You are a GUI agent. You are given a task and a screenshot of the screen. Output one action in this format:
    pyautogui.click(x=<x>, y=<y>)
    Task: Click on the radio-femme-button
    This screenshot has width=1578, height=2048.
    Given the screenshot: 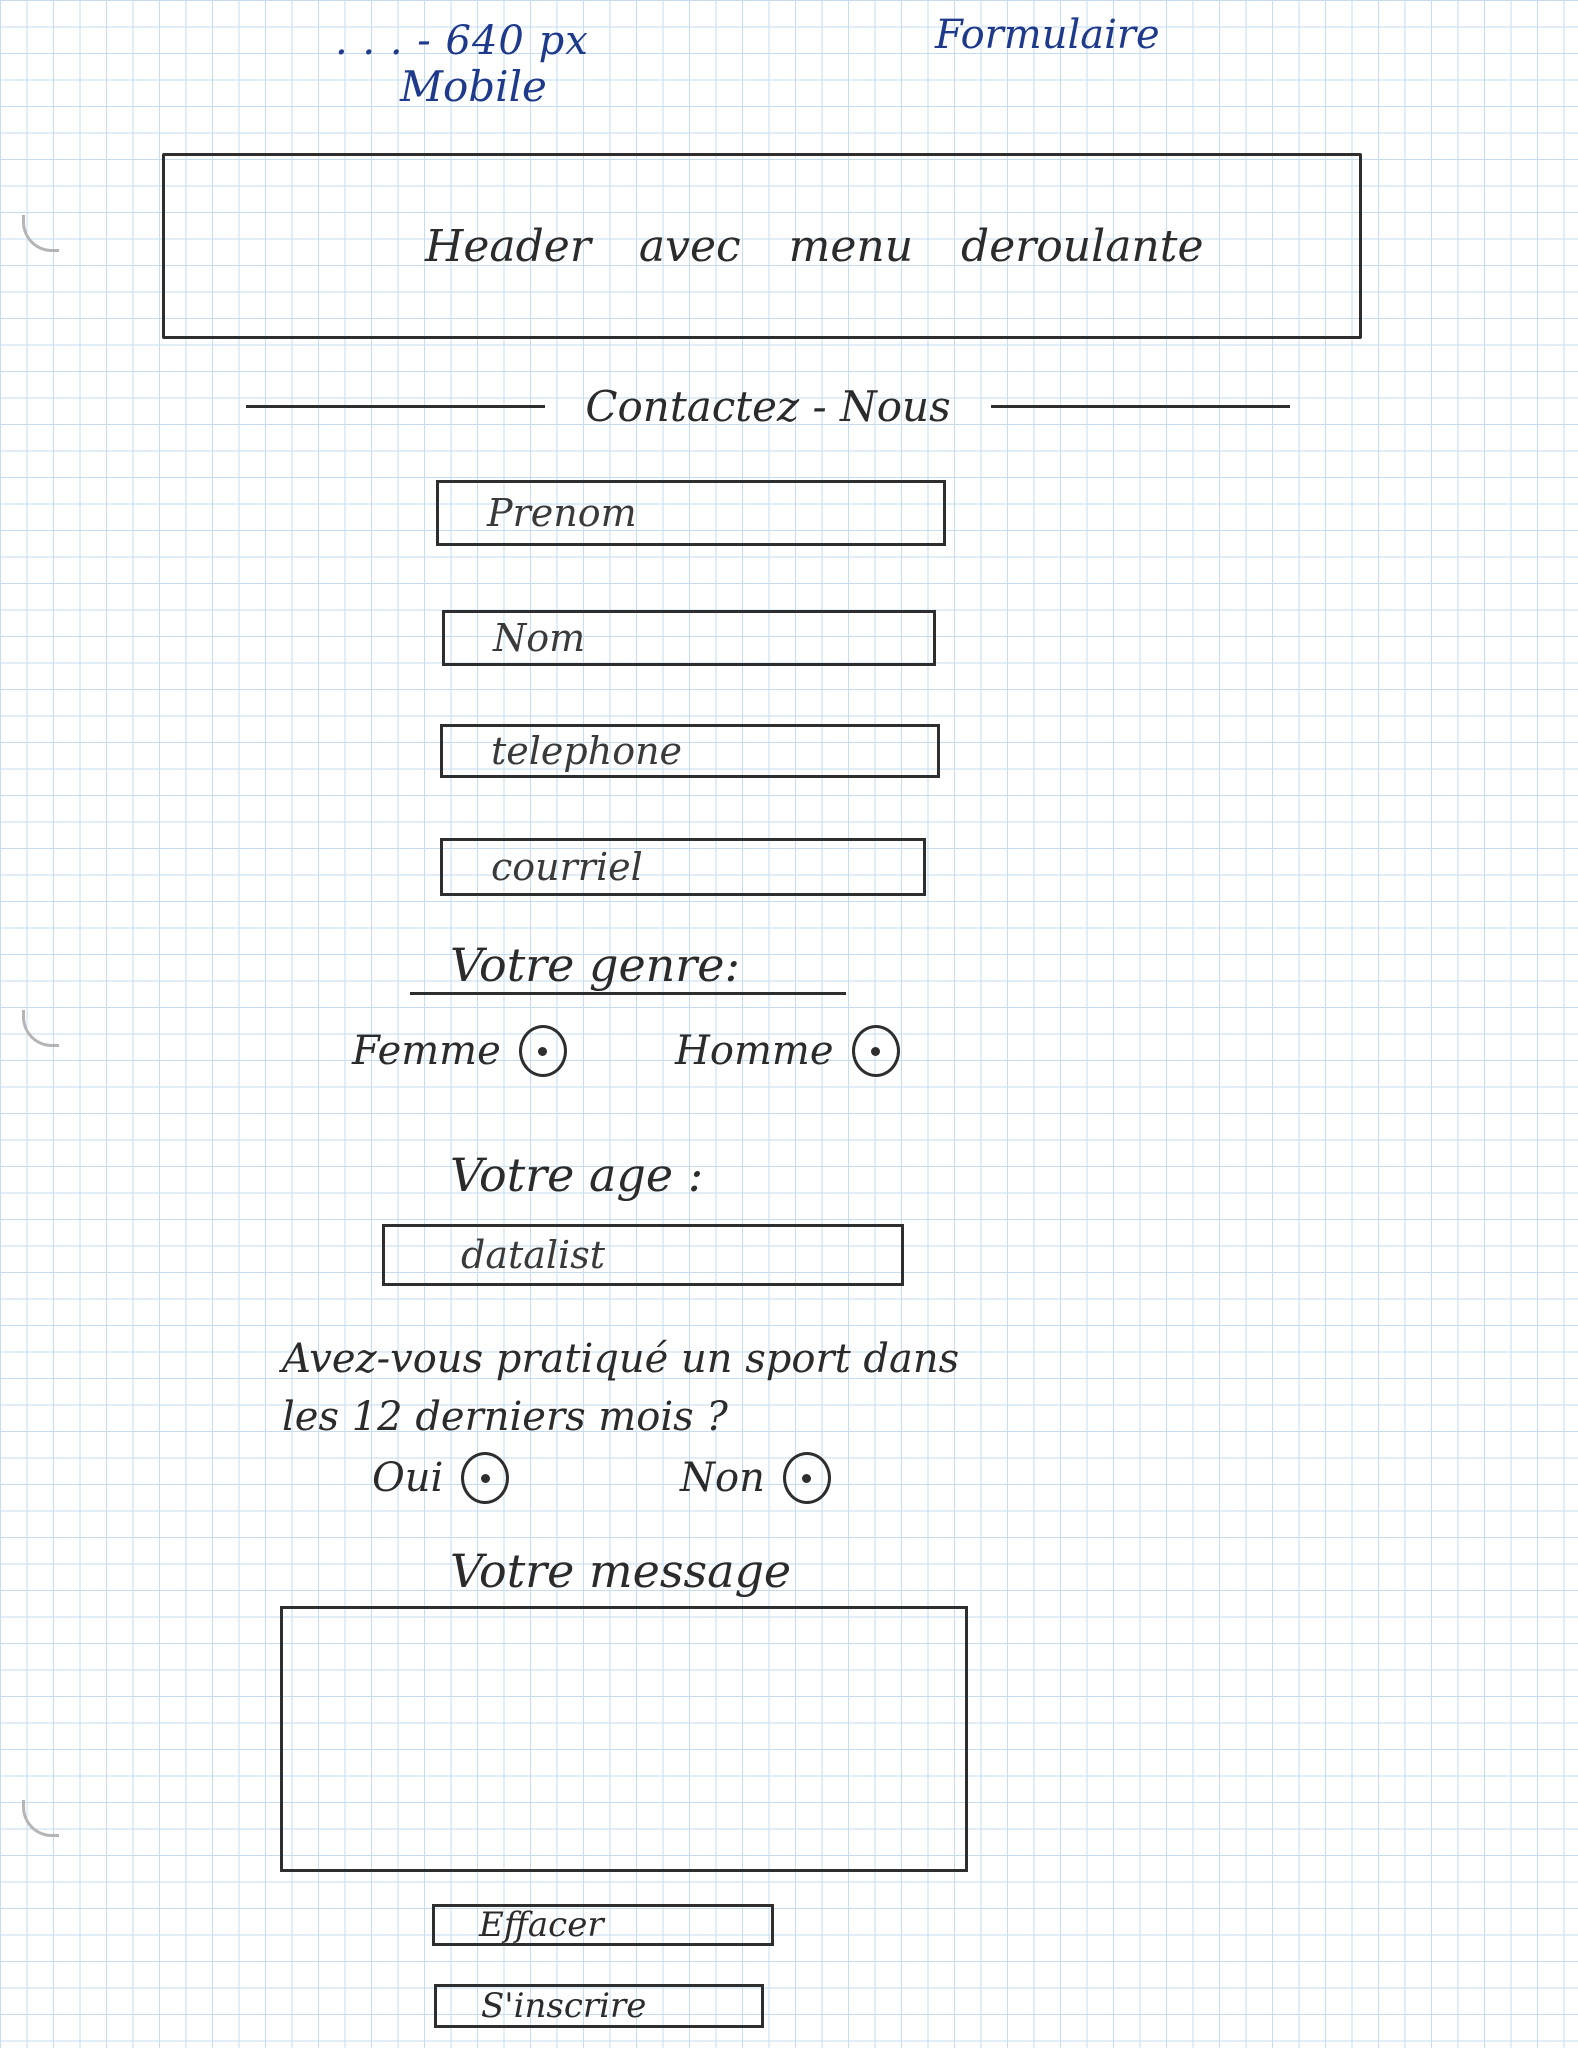 What is the action you would take?
    pyautogui.click(x=542, y=1051)
    